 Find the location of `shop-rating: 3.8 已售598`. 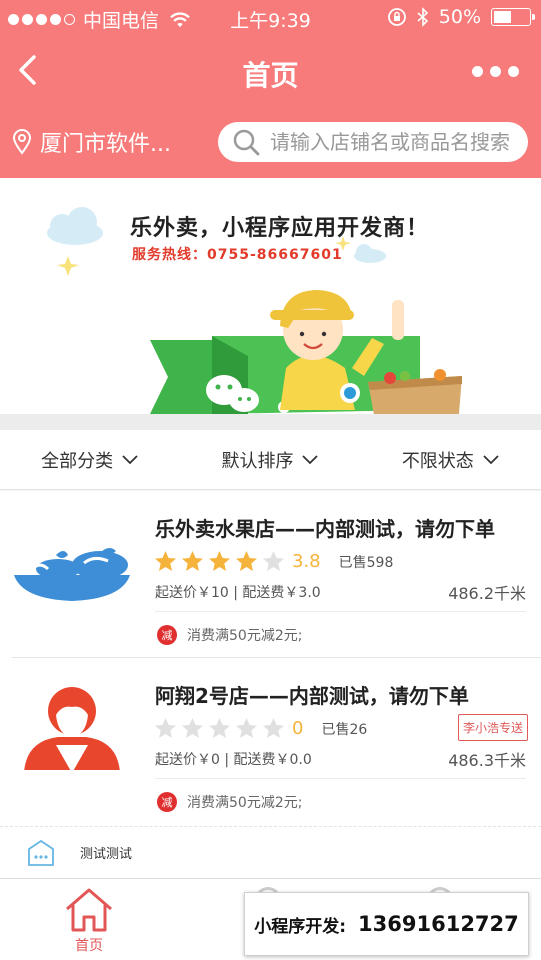

shop-rating: 3.8 已售598 is located at coordinates (273, 561).